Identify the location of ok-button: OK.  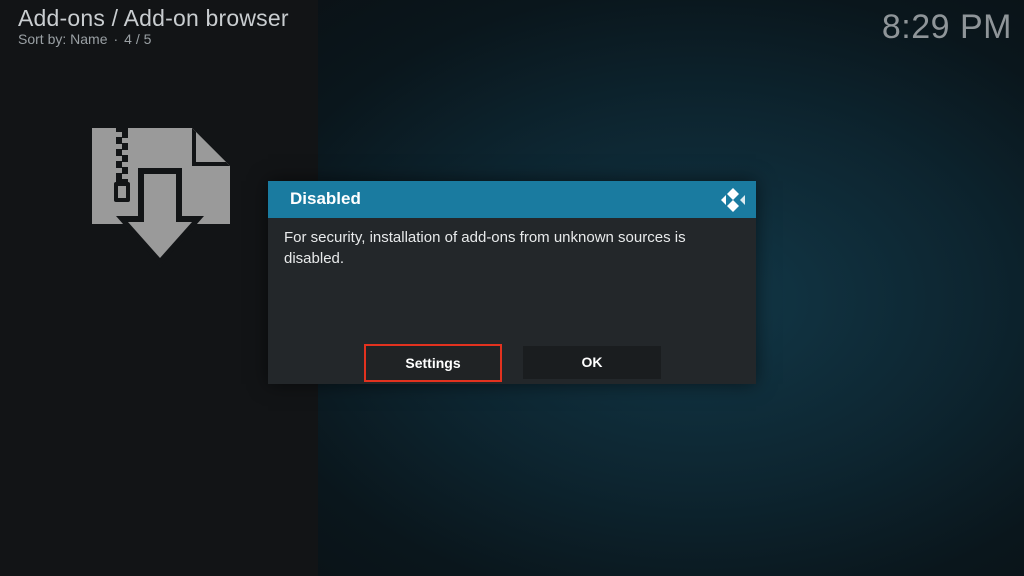
(592, 362).